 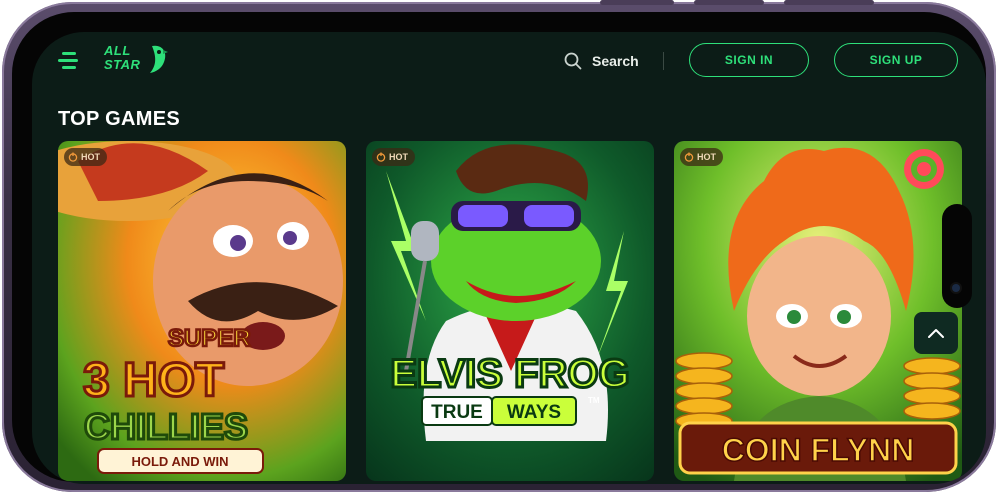 I want to click on search-icon, so click(x=573, y=61).